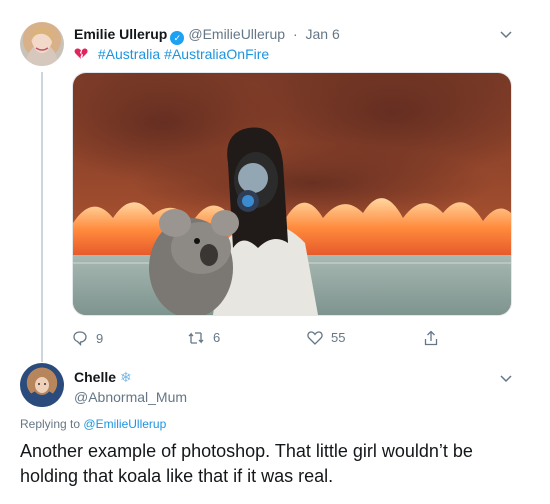  What do you see at coordinates (120, 34) in the screenshot?
I see `author-name: Emilie Ullerup` at bounding box center [120, 34].